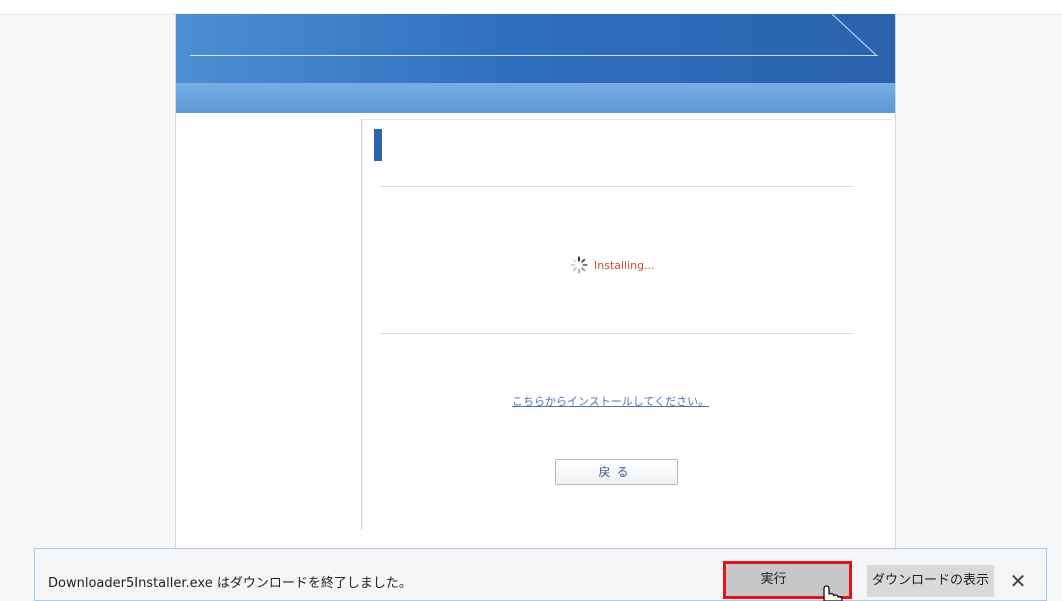 Image resolution: width=1062 pixels, height=601 pixels. I want to click on back-button: 戻る, so click(616, 472).